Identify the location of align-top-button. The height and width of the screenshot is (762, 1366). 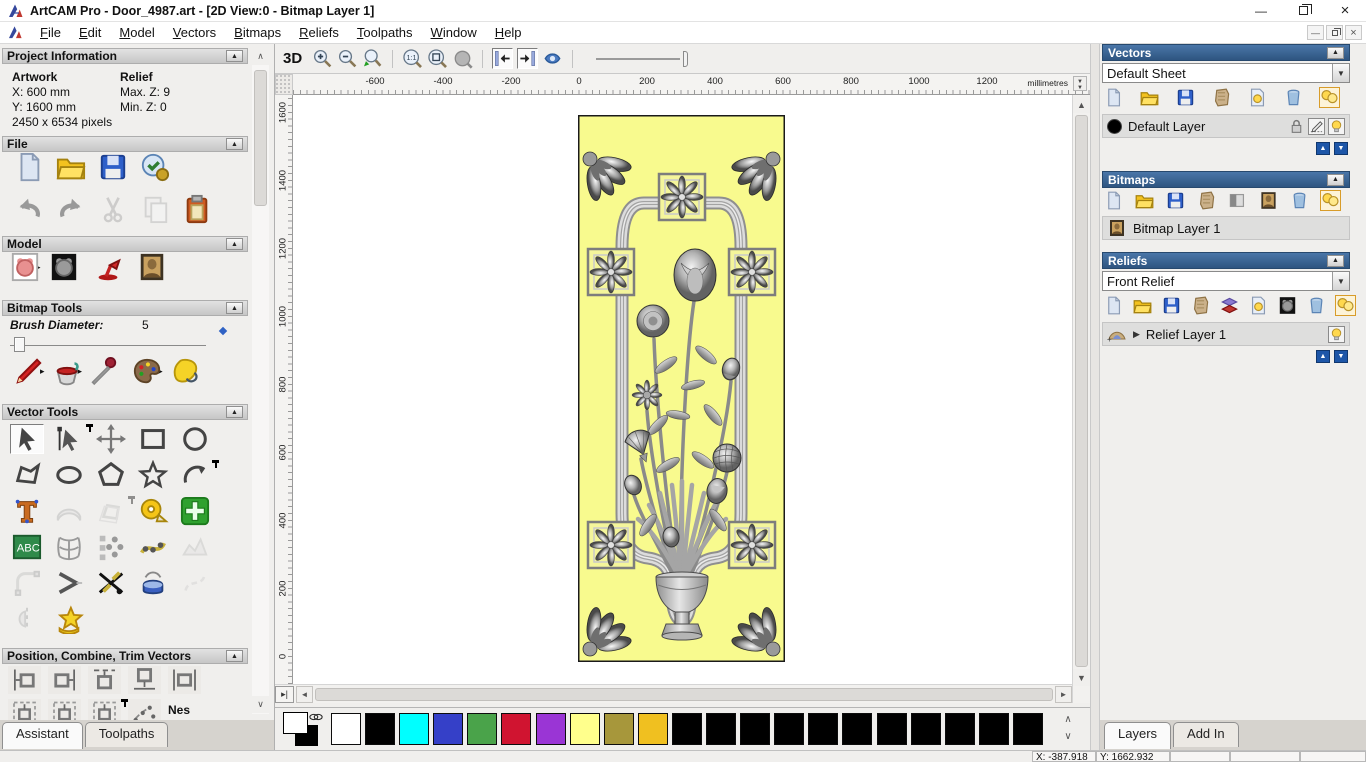
(104, 680).